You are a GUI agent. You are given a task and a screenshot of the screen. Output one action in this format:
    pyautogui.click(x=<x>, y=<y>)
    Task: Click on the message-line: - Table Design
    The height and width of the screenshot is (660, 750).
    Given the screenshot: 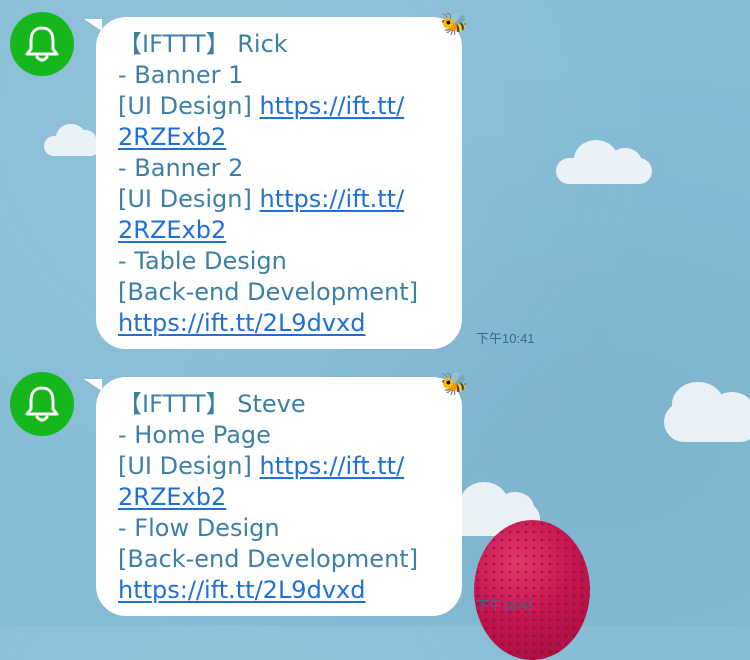 What is the action you would take?
    pyautogui.click(x=202, y=261)
    